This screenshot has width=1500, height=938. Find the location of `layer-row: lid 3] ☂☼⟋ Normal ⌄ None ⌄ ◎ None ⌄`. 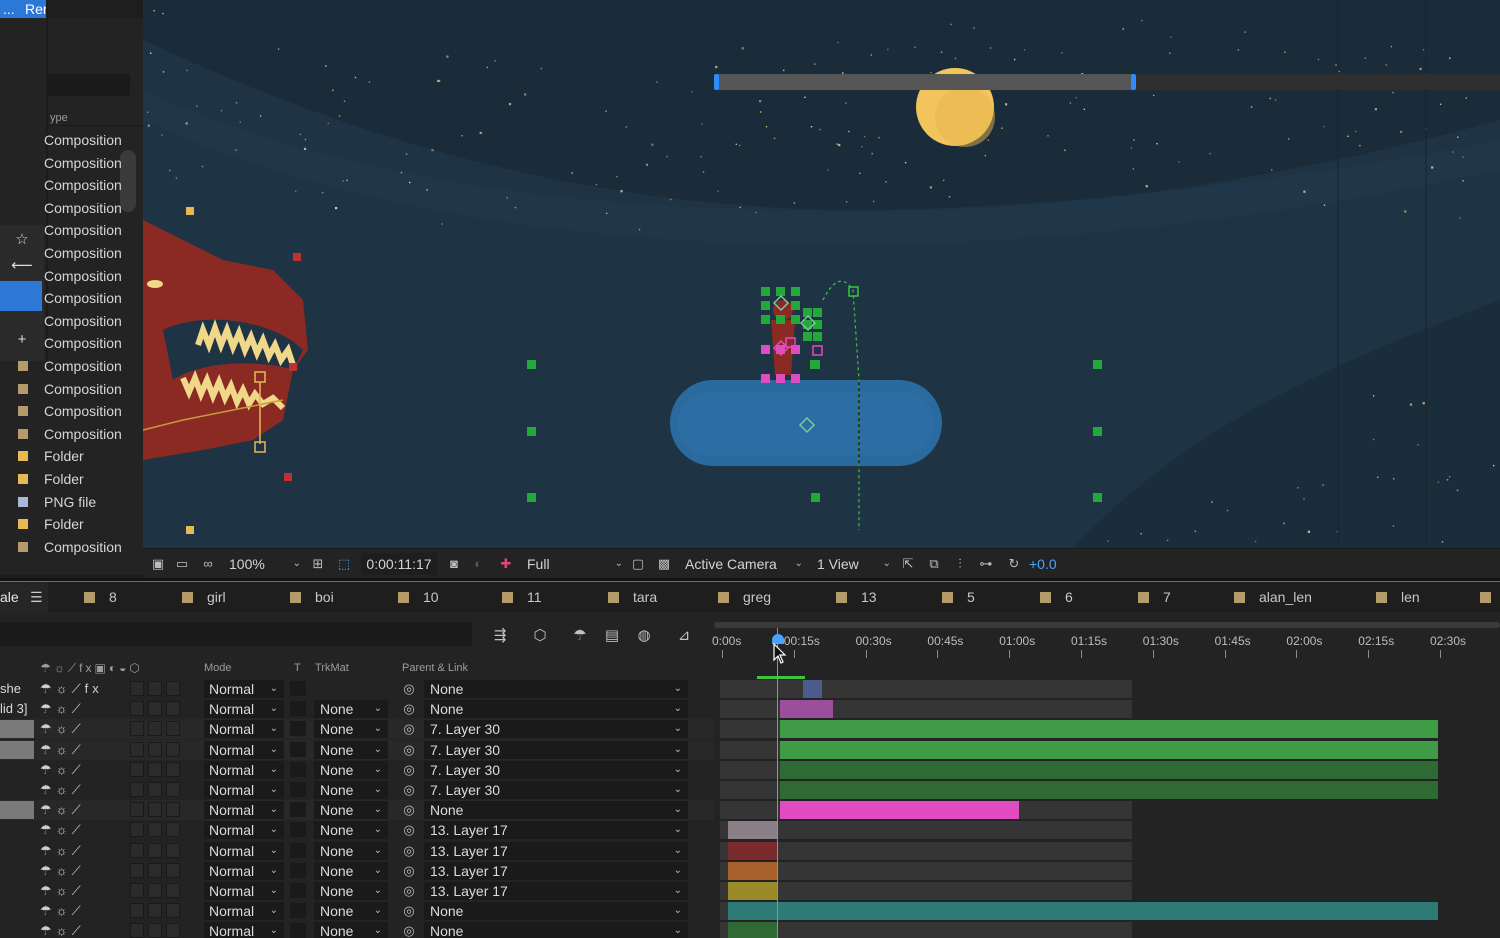

layer-row: lid 3] ☂☼⟋ Normal ⌄ None ⌄ ◎ None ⌄ is located at coordinates (357, 709).